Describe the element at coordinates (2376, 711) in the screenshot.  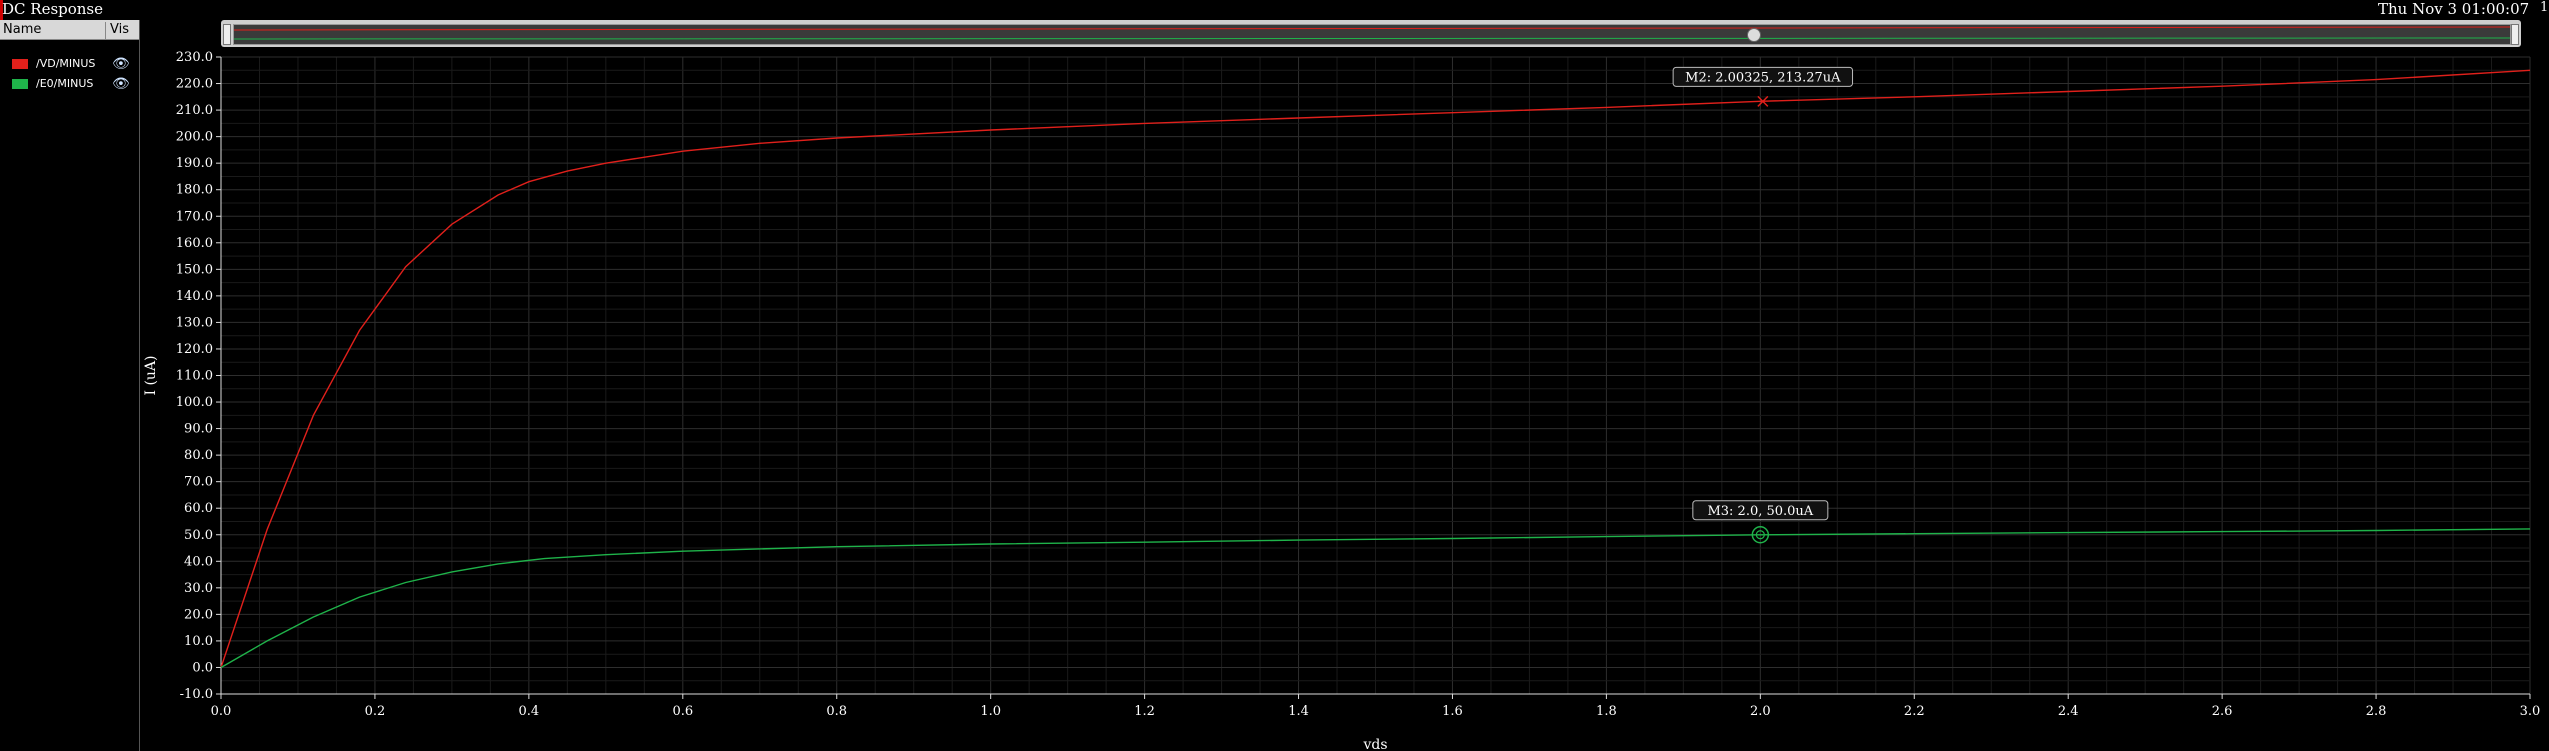
I see `x-tick-label: 2.8` at that location.